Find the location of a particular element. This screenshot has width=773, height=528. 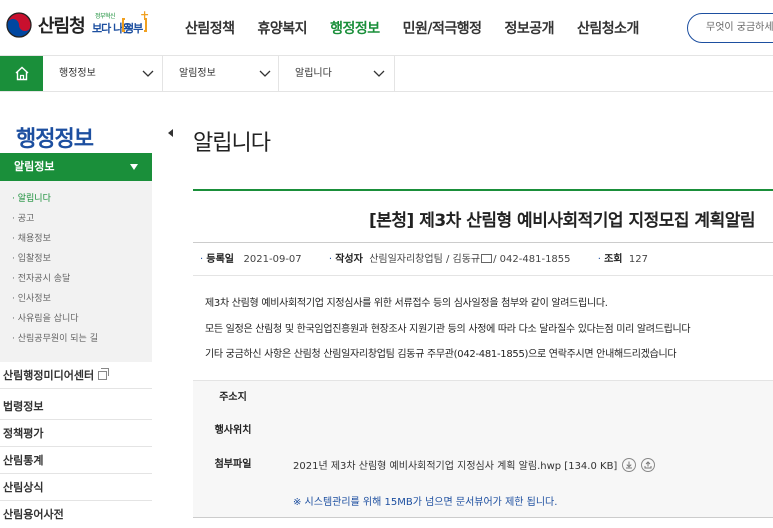

title-divider is located at coordinates (483, 190).